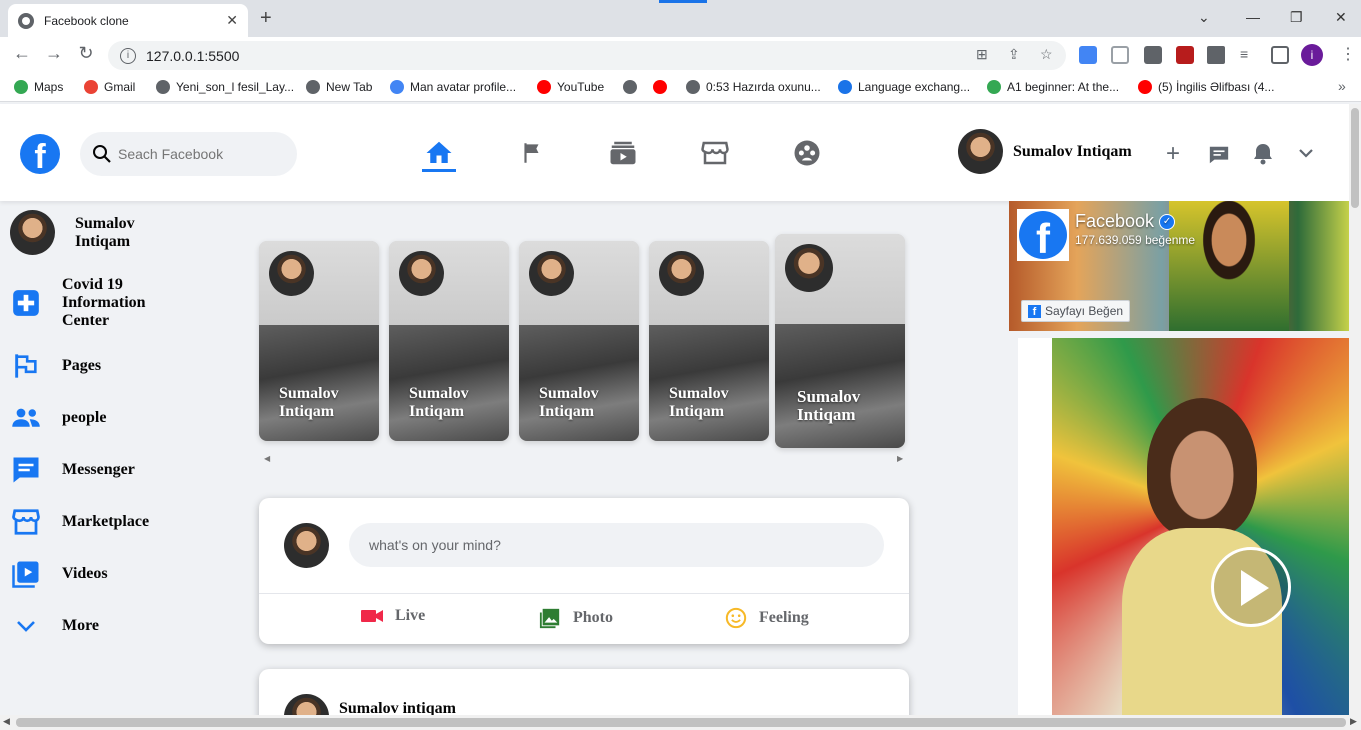  What do you see at coordinates (339, 87) in the screenshot?
I see `bookmark-item: New Tab` at bounding box center [339, 87].